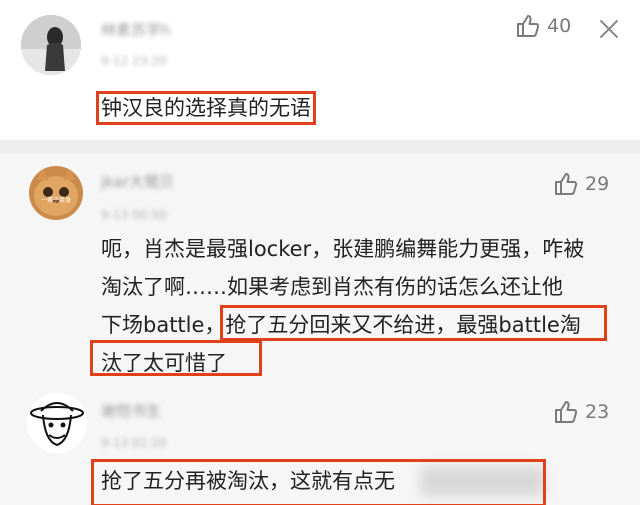  Describe the element at coordinates (134, 61) in the screenshot. I see `timestamp: 9-12 23:20` at that location.